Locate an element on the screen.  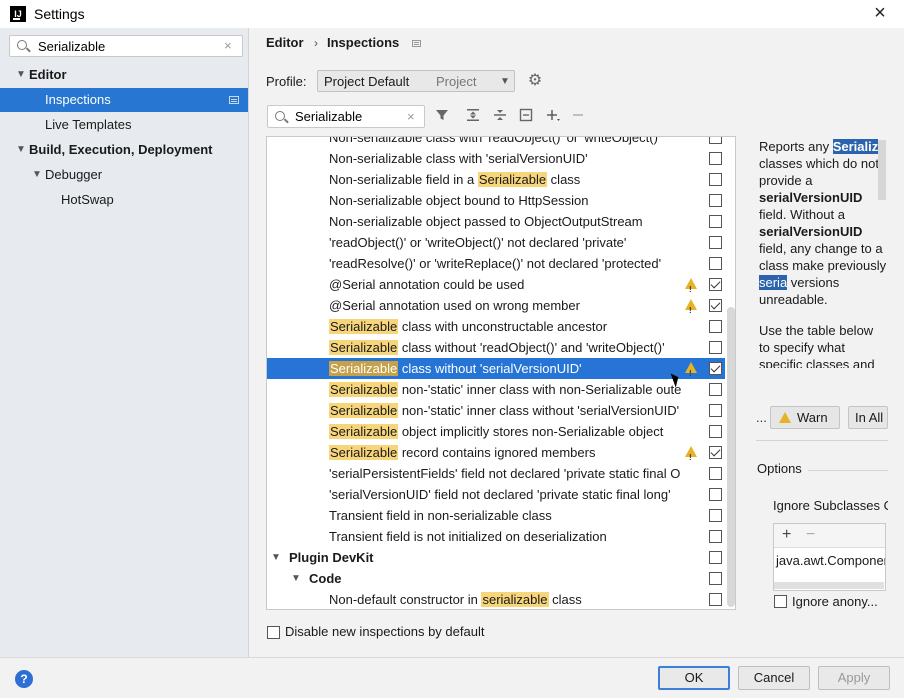
collapse-all-icon is located at coordinates (500, 117).